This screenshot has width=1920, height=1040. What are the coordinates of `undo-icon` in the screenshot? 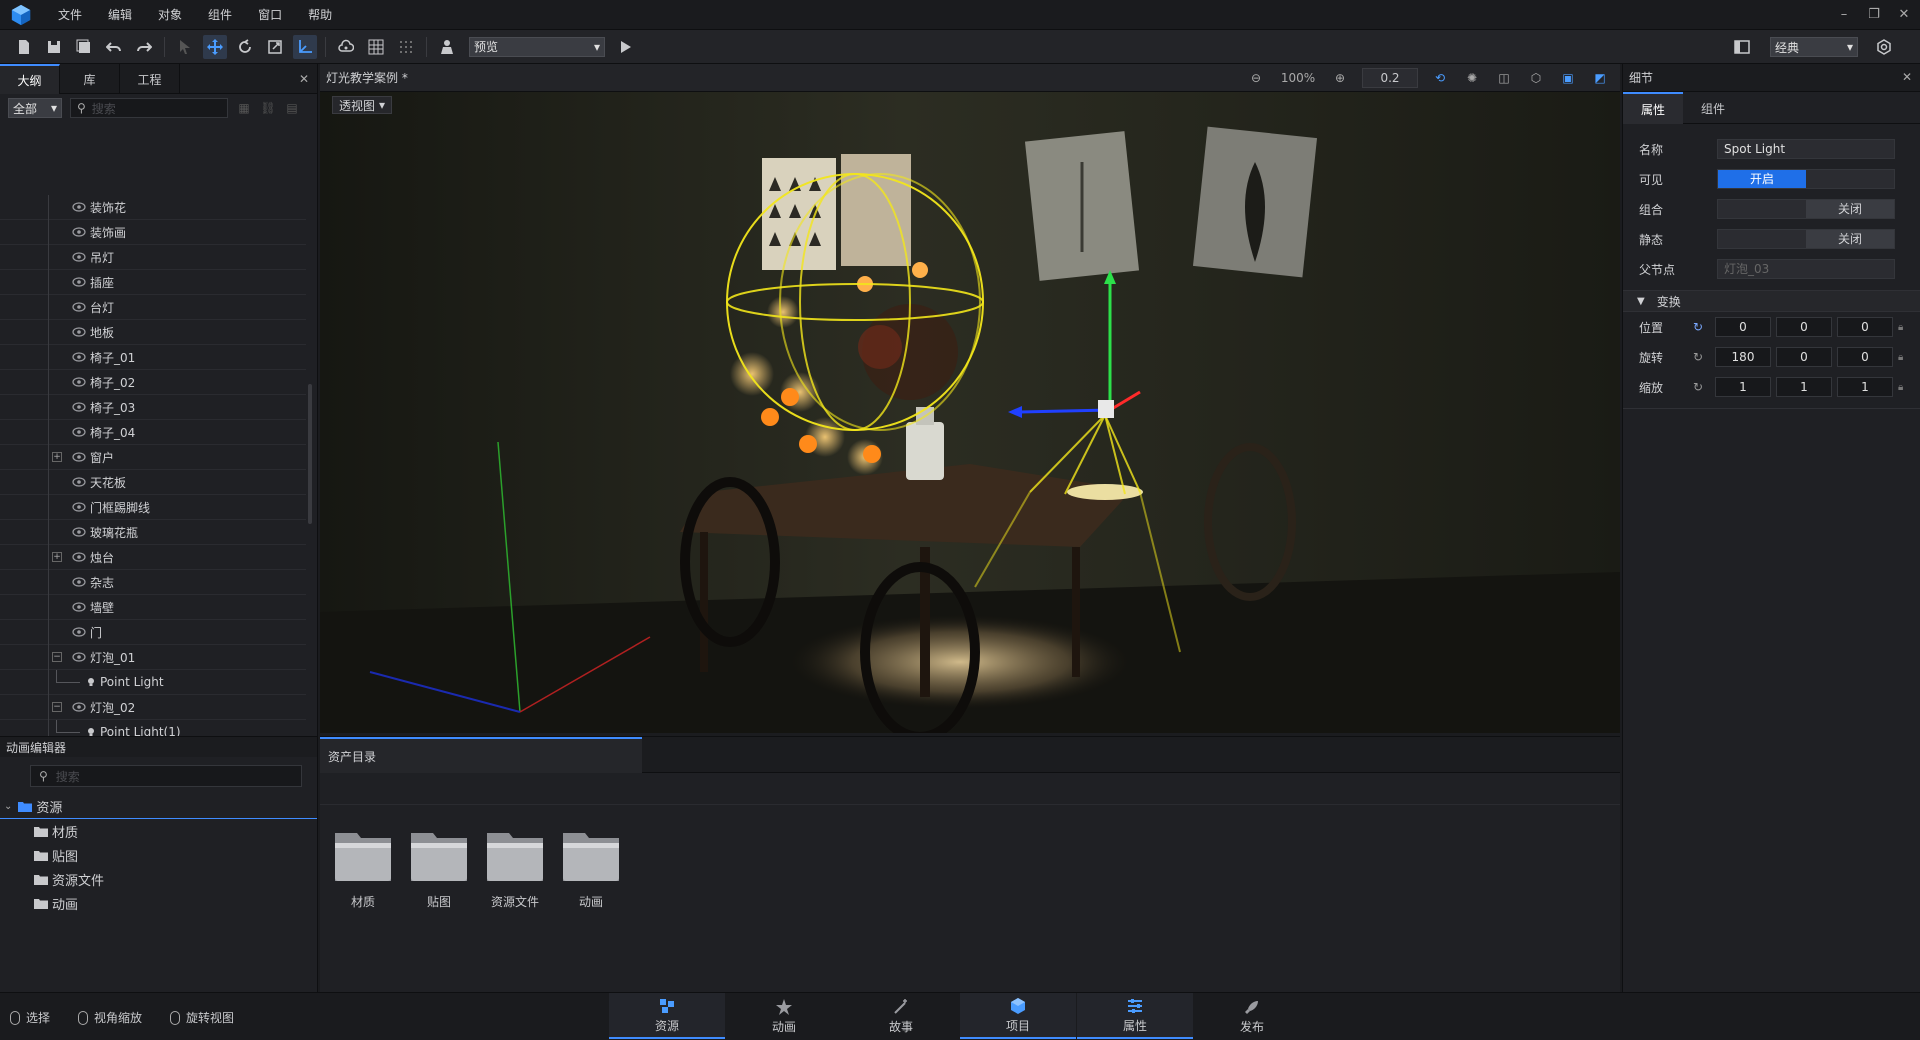 It's located at (114, 47).